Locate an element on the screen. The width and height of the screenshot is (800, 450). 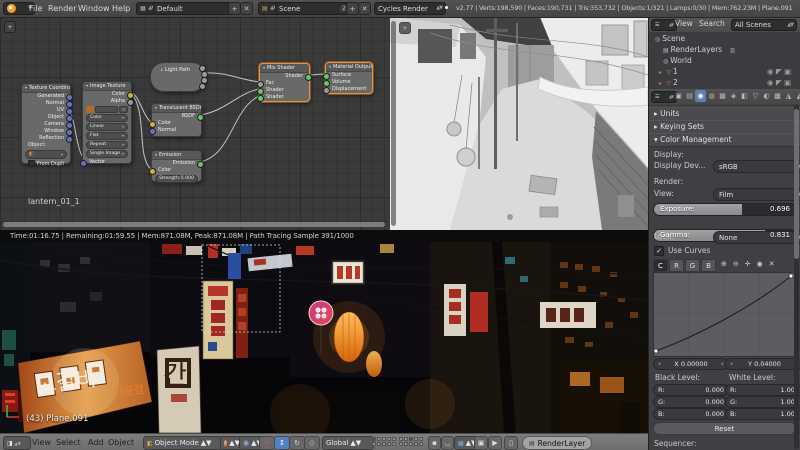
node-translucent-bsdf: ▾ Translucent BSDF BSDF Color Normal is located at coordinates (176, 120).